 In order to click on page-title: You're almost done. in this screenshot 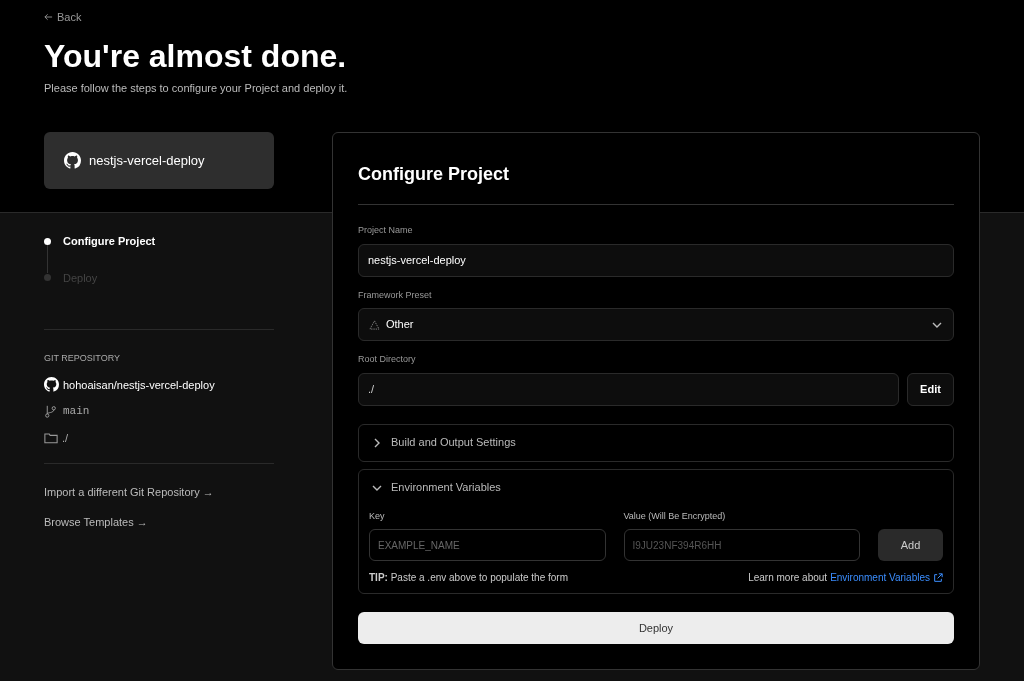, I will do `click(195, 56)`.